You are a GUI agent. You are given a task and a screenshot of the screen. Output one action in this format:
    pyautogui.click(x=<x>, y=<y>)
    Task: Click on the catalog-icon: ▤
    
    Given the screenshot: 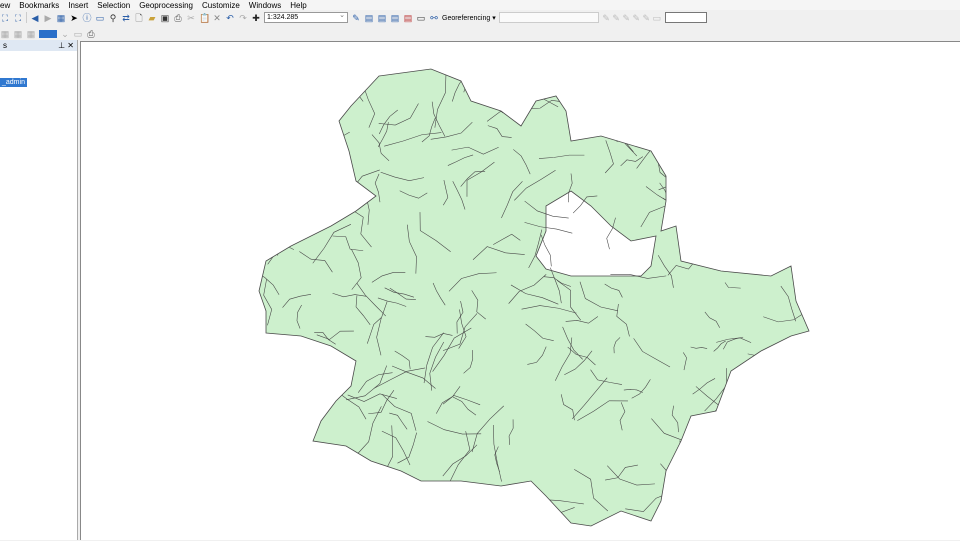 What is the action you would take?
    pyautogui.click(x=382, y=18)
    